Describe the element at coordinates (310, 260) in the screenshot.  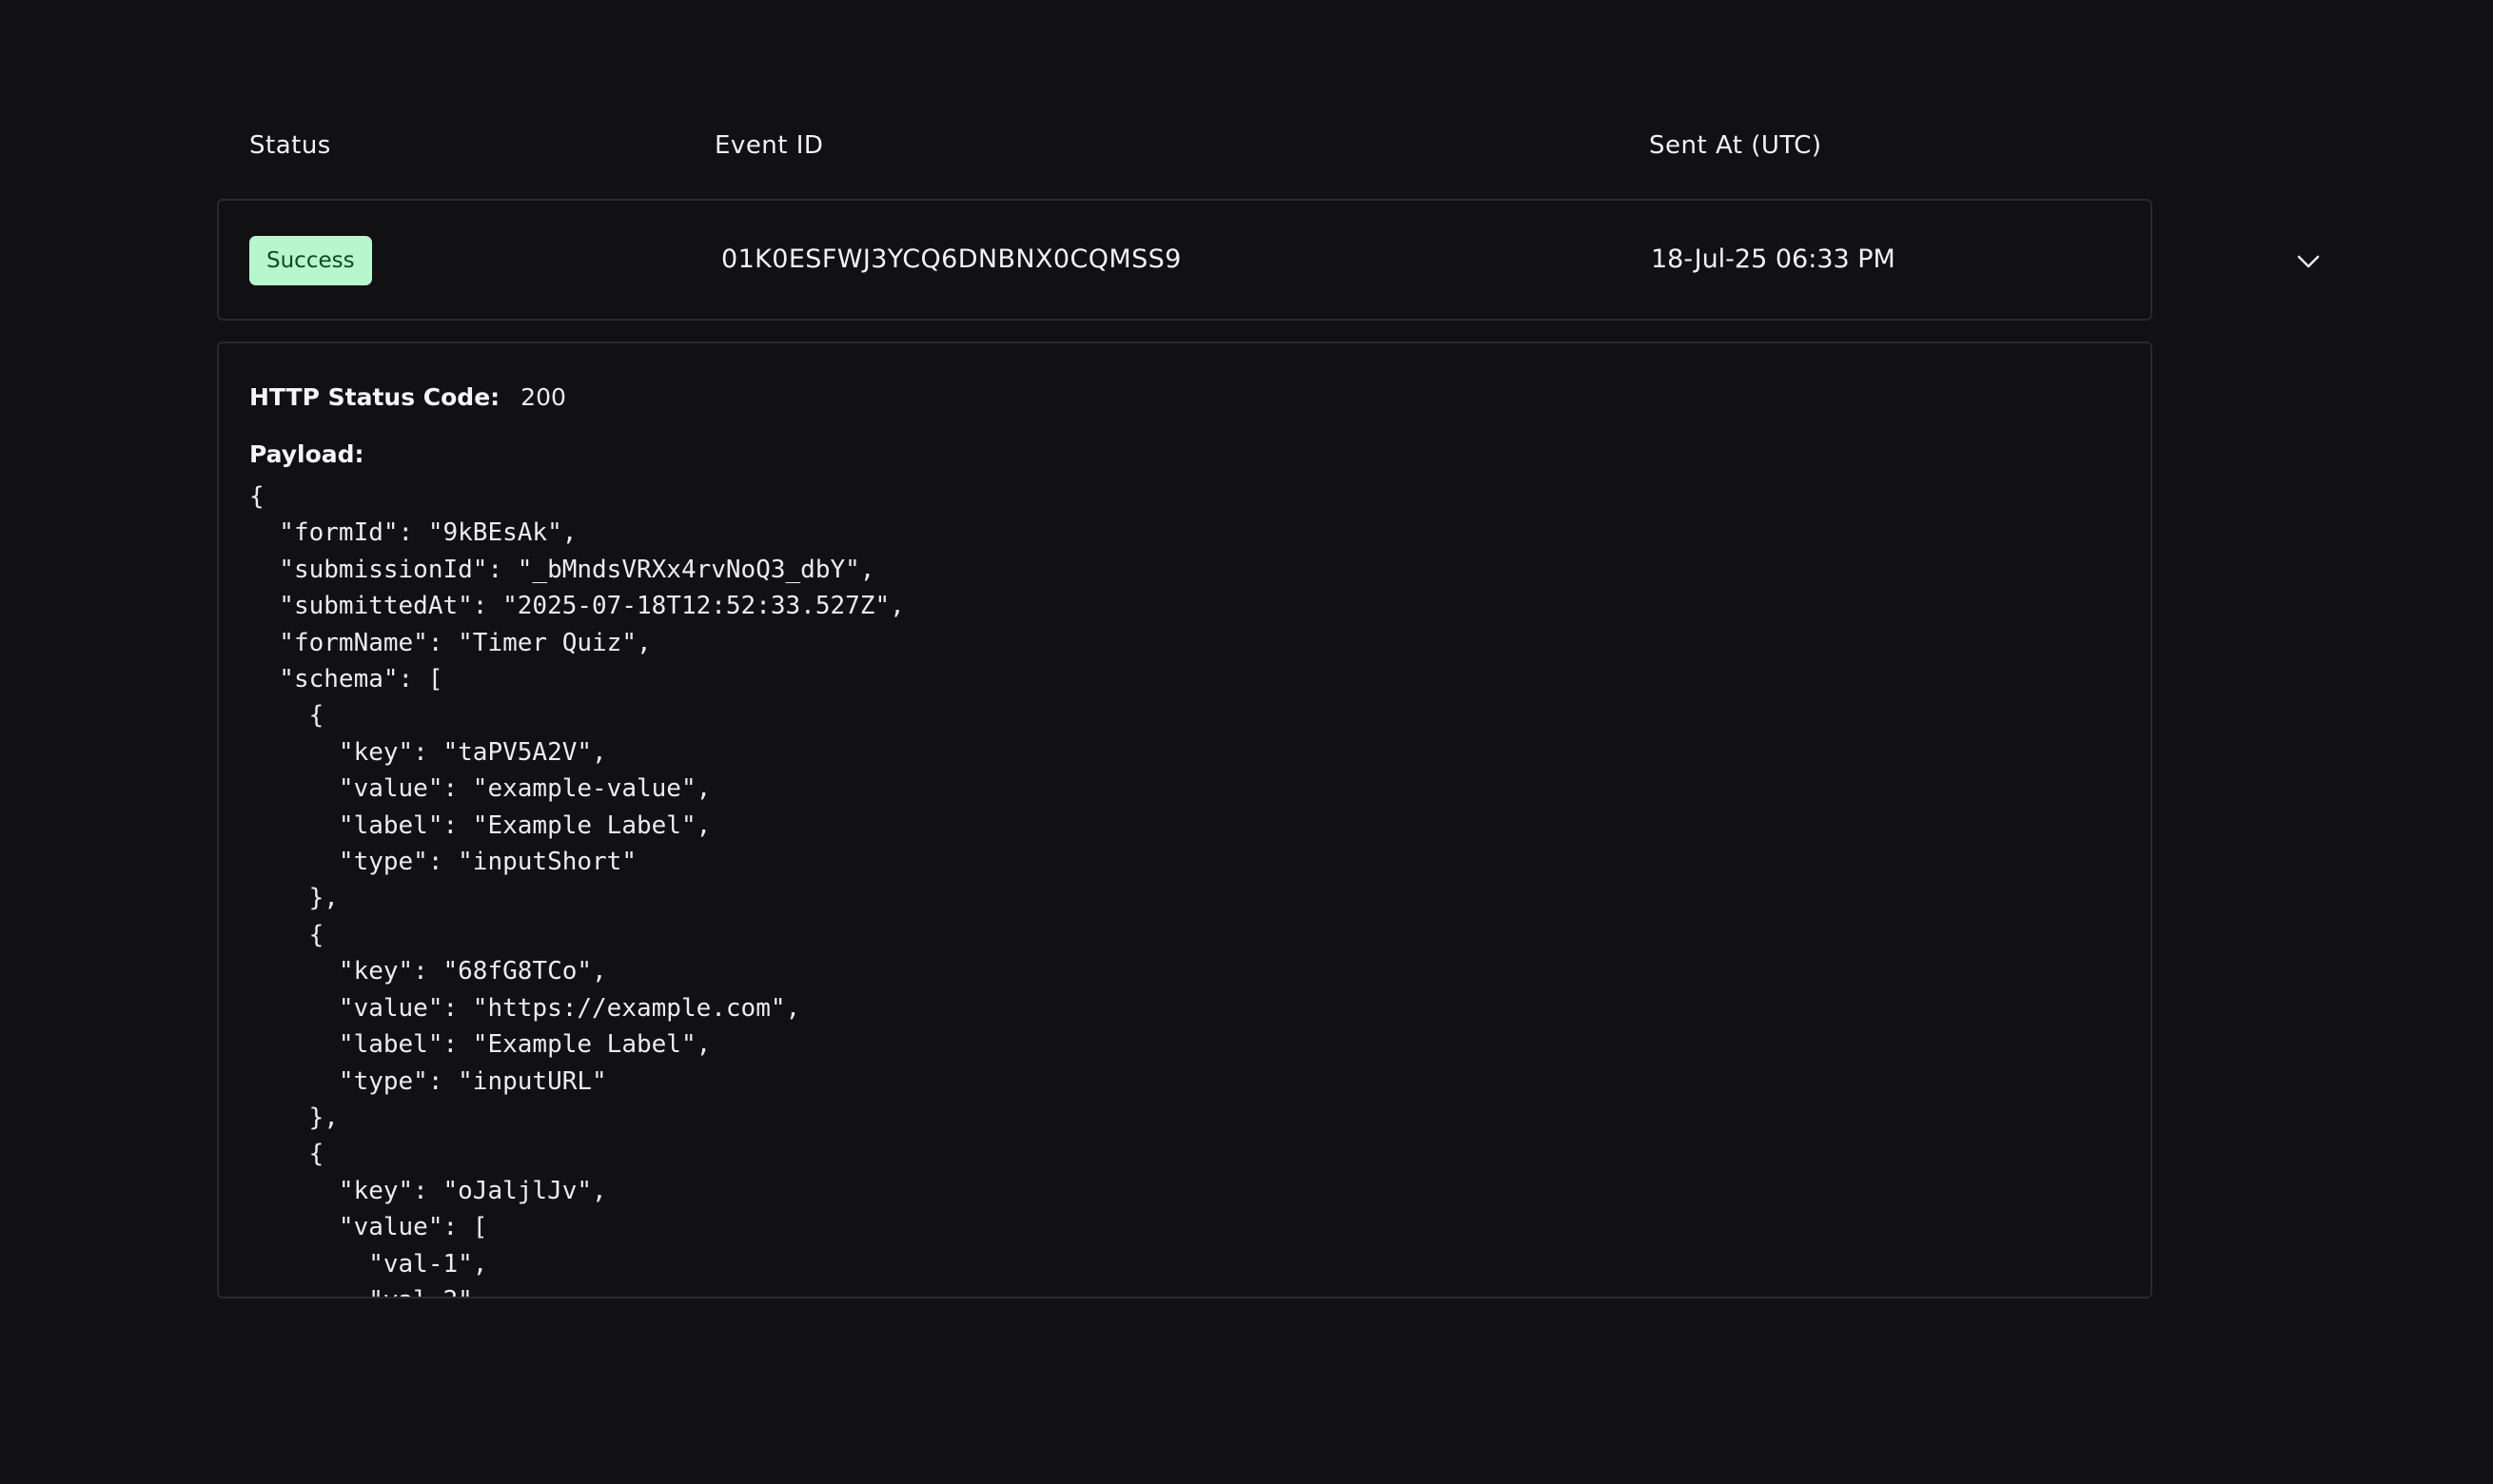
I see `status-badge: Success` at that location.